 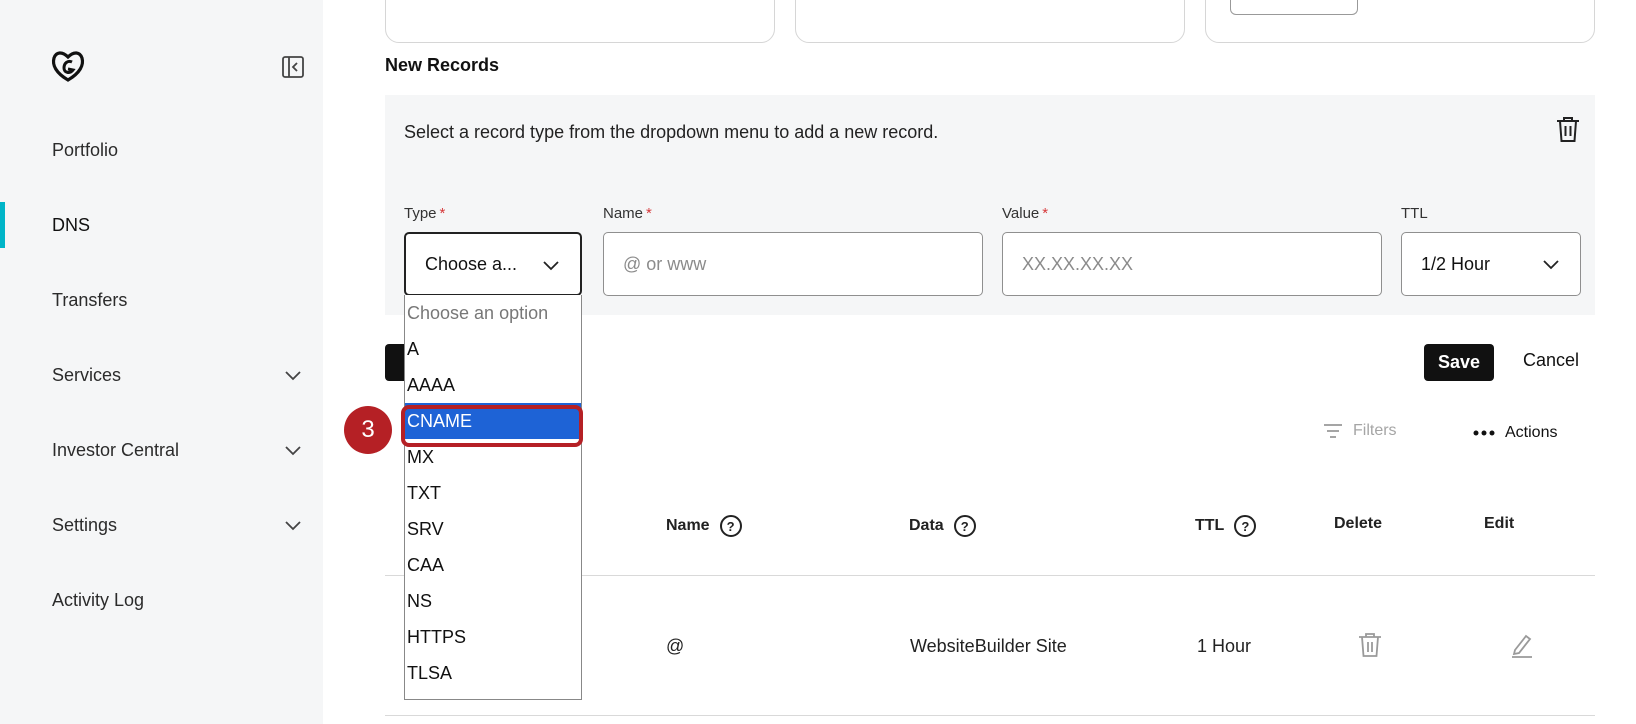 I want to click on cell-name: @, so click(x=675, y=646).